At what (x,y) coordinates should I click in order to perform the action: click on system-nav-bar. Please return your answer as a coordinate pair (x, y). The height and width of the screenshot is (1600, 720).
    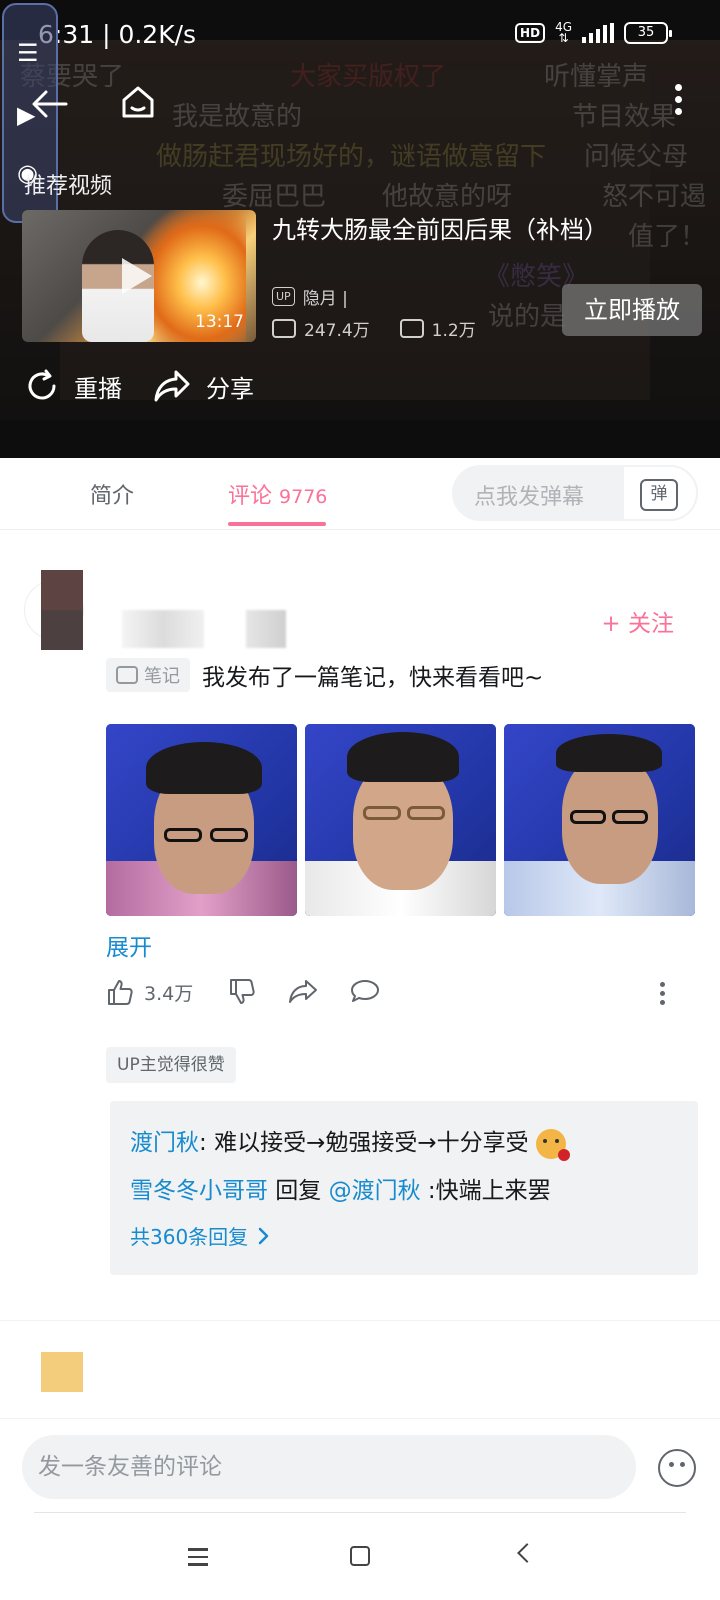
    Looking at the image, I should click on (360, 1560).